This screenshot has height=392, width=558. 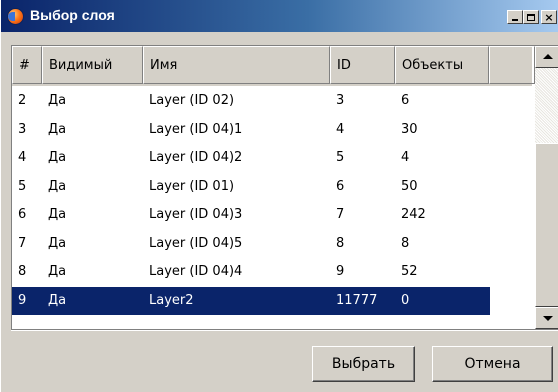 I want to click on cell-number: 4, so click(x=22, y=157).